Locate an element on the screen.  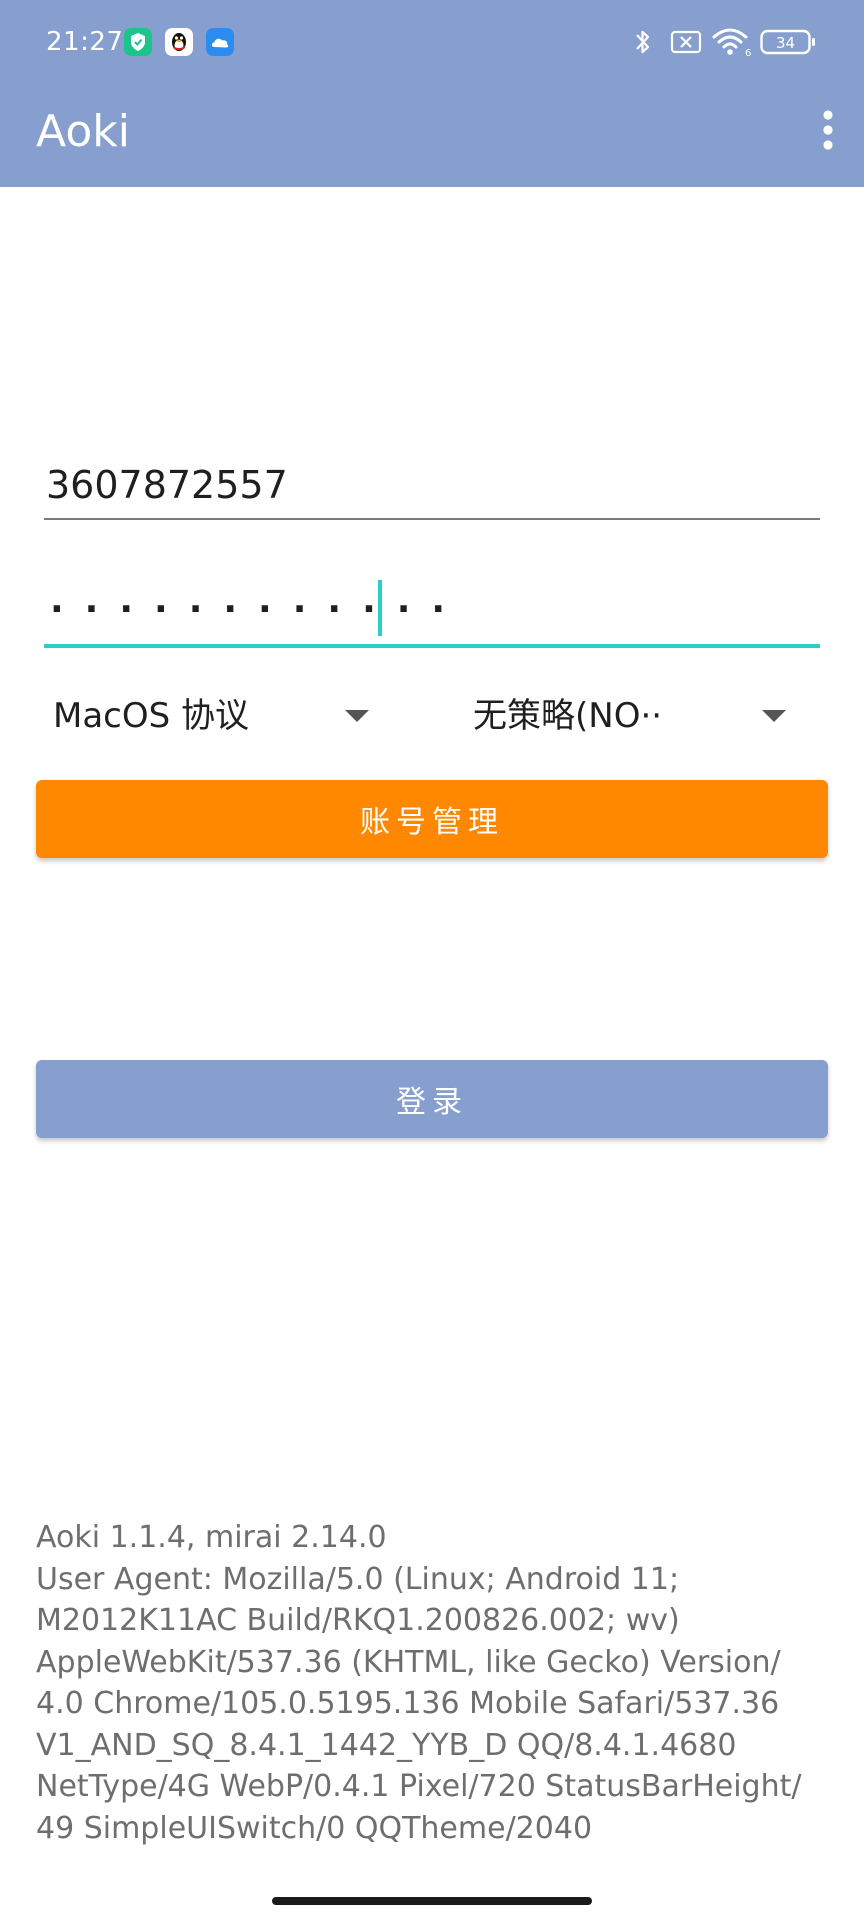
more-options-button is located at coordinates (828, 134).